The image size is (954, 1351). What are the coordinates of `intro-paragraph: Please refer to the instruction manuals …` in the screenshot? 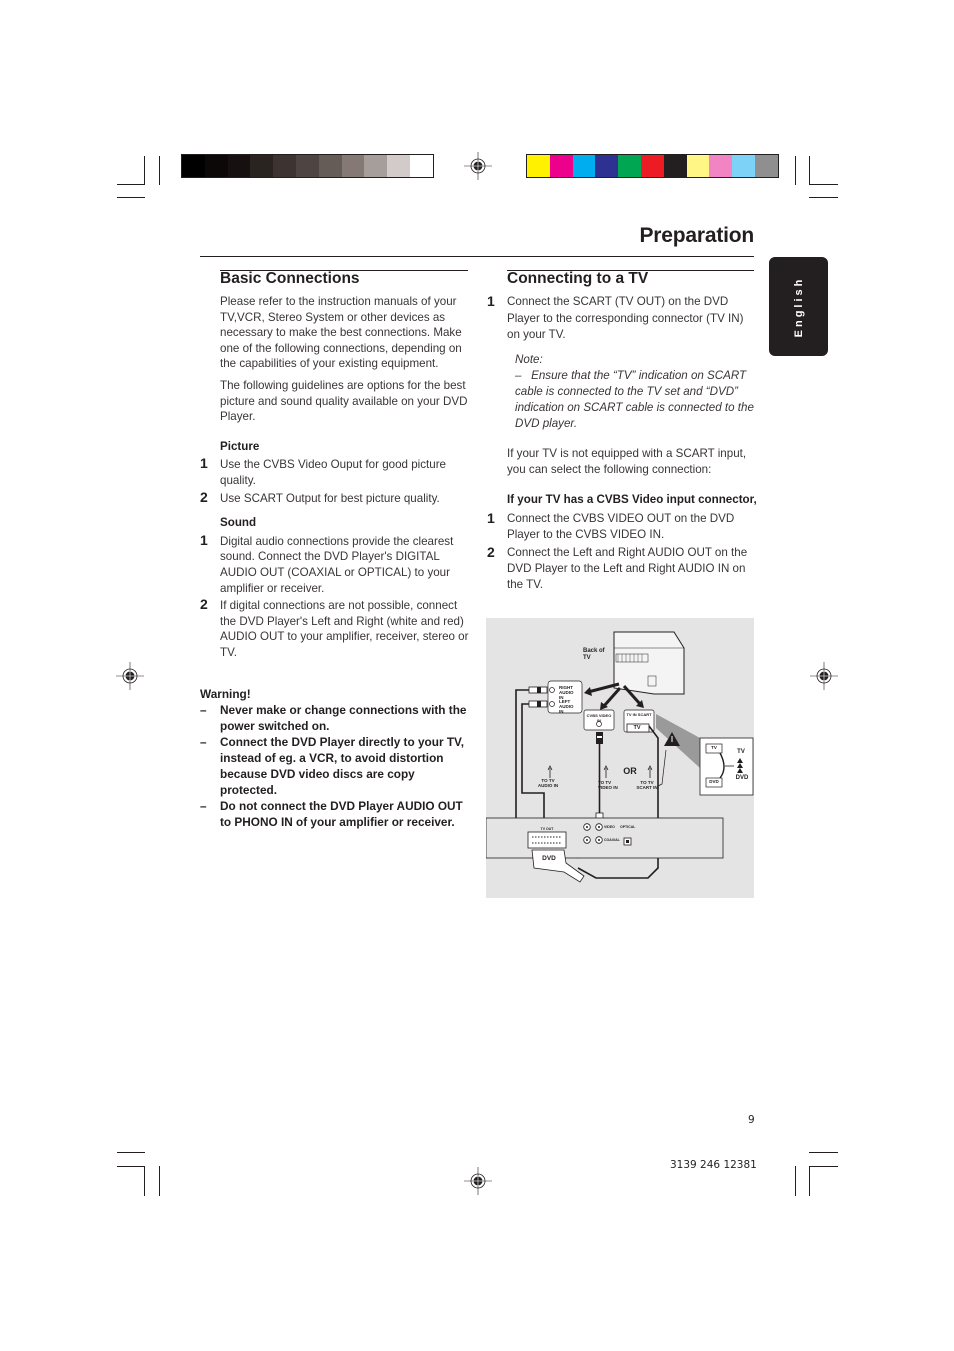 It's located at (341, 333).